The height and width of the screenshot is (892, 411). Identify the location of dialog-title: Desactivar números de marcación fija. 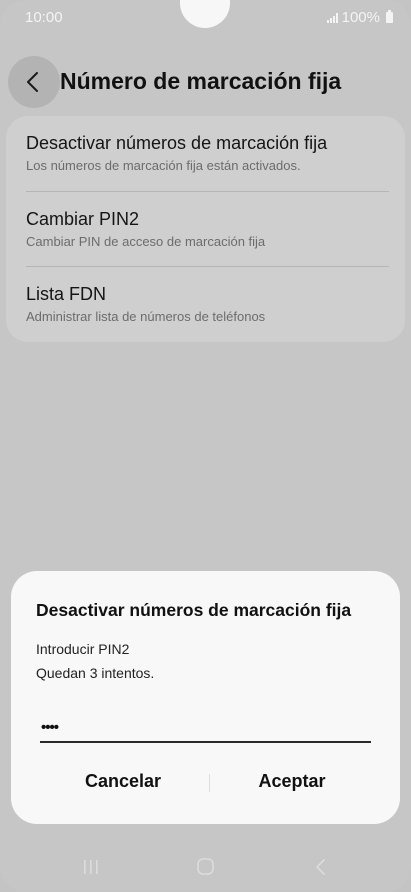
(194, 610).